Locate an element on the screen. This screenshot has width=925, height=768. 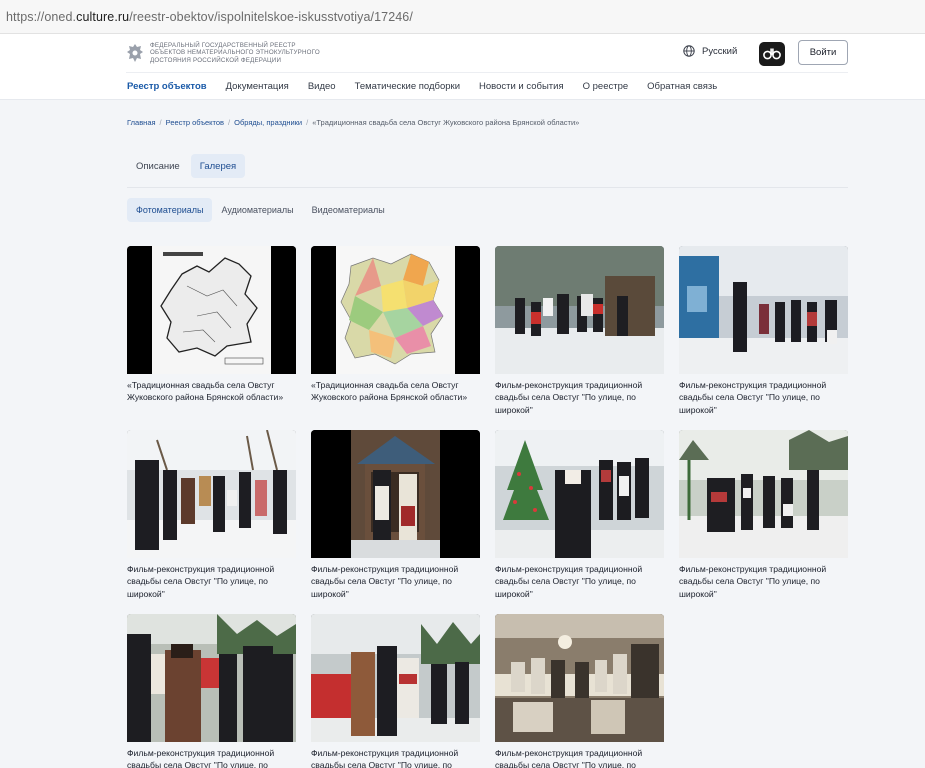
tab-description: Описание is located at coordinates (158, 166).